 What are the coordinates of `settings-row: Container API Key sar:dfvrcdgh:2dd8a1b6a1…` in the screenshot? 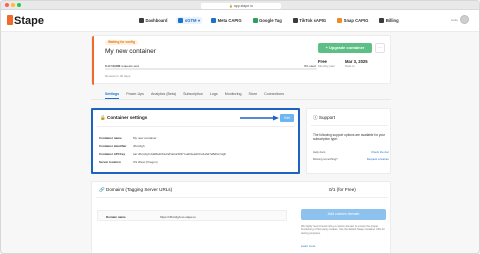 It's located at (162, 154).